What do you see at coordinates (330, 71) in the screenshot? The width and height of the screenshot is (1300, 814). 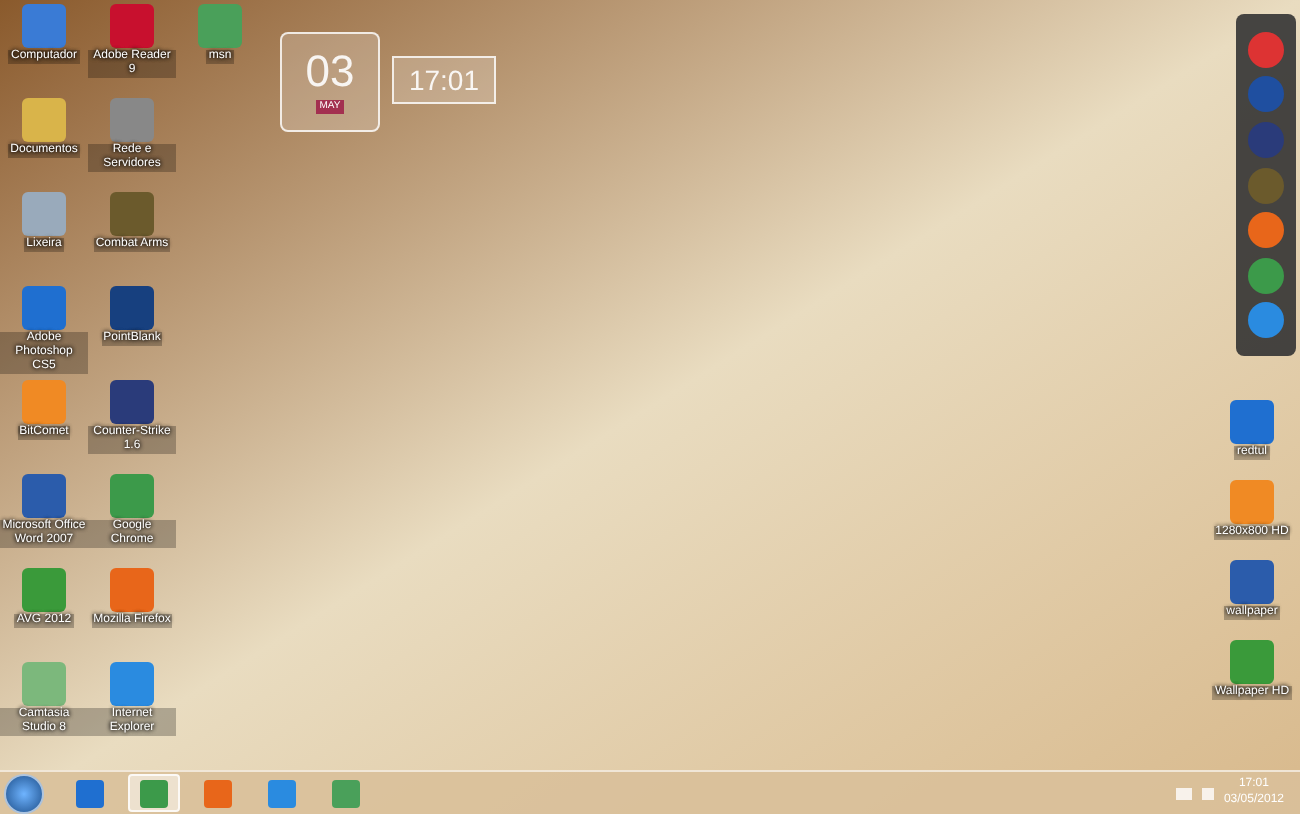 I see `day-number: 03` at bounding box center [330, 71].